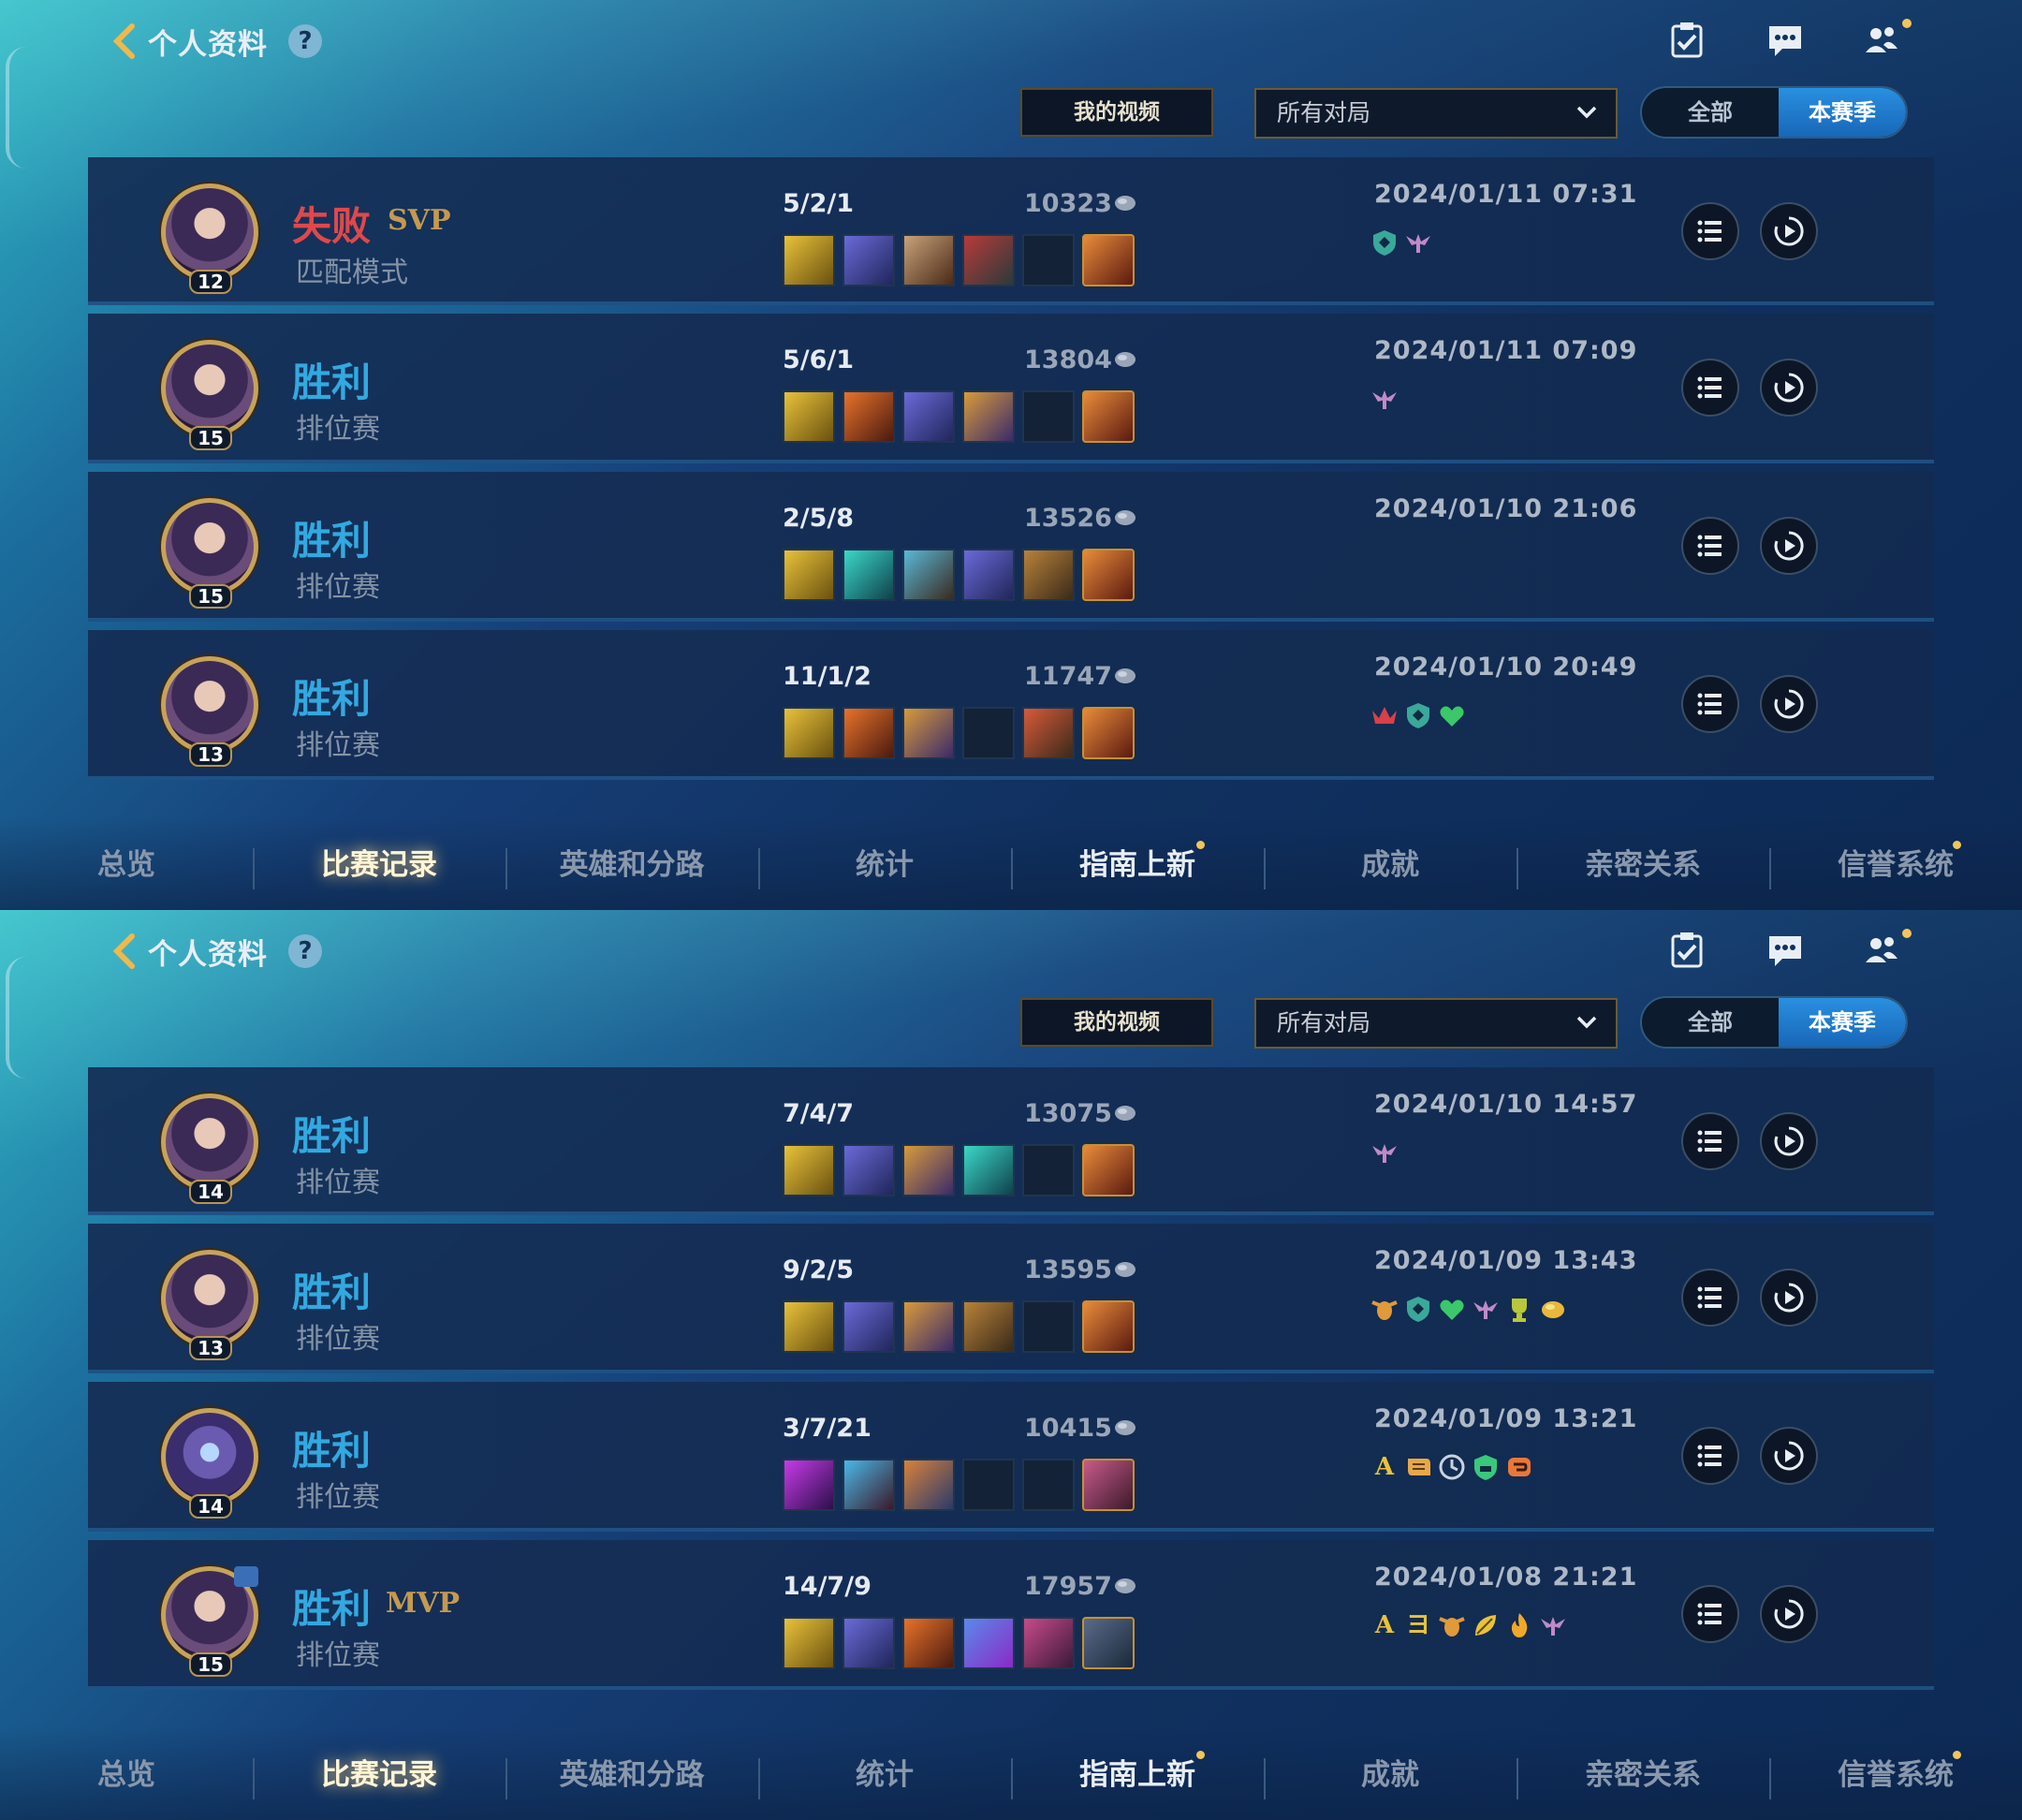 This screenshot has width=2022, height=1820. I want to click on rank-a-medal-icon: A, so click(1384, 1625).